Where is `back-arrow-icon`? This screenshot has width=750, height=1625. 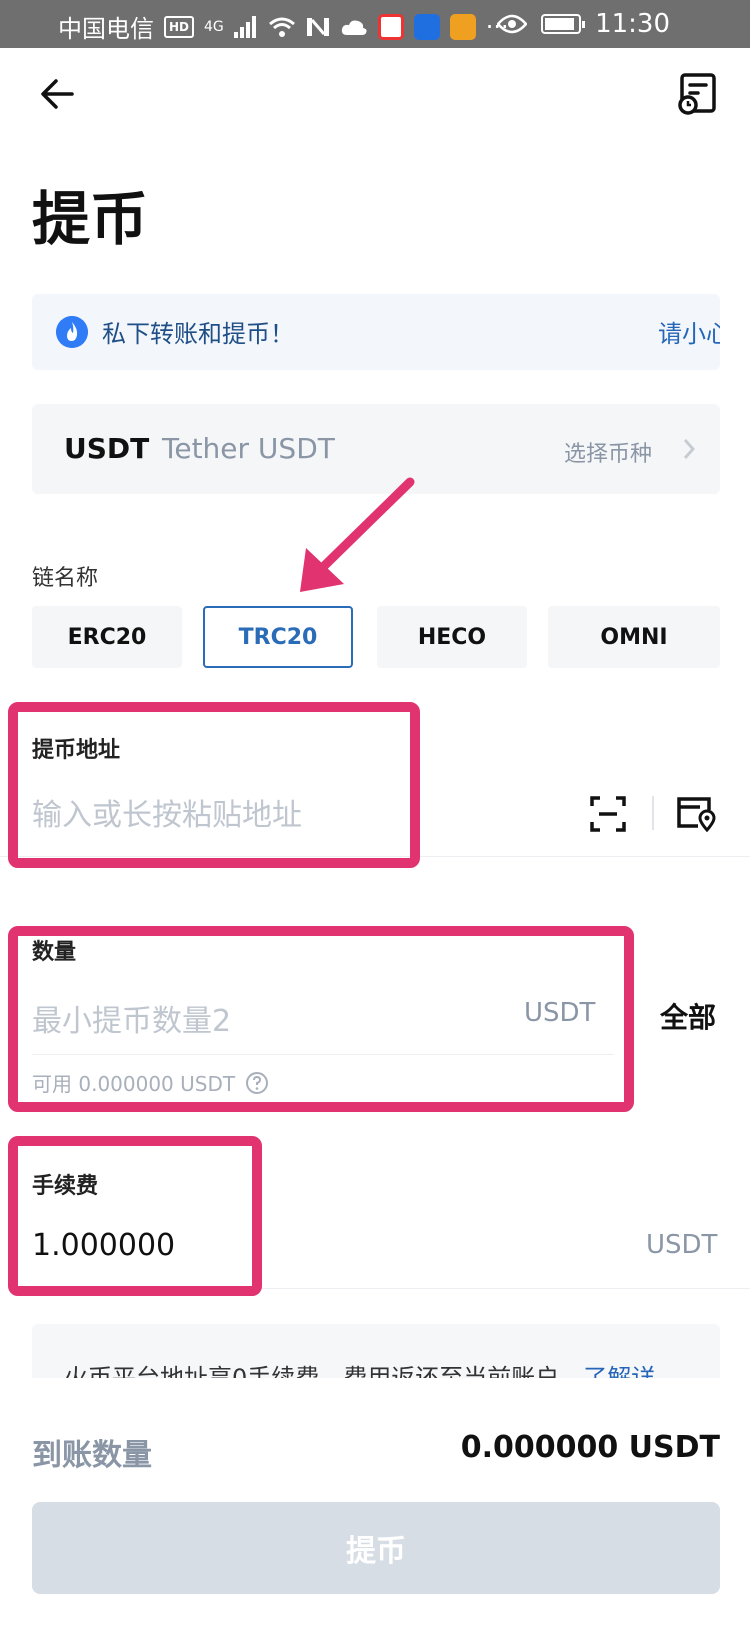 back-arrow-icon is located at coordinates (58, 94).